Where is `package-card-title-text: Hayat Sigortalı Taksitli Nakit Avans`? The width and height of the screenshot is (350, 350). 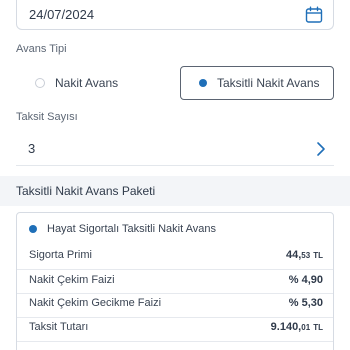 package-card-title-text: Hayat Sigortalı Taksitli Nakit Avans is located at coordinates (131, 229).